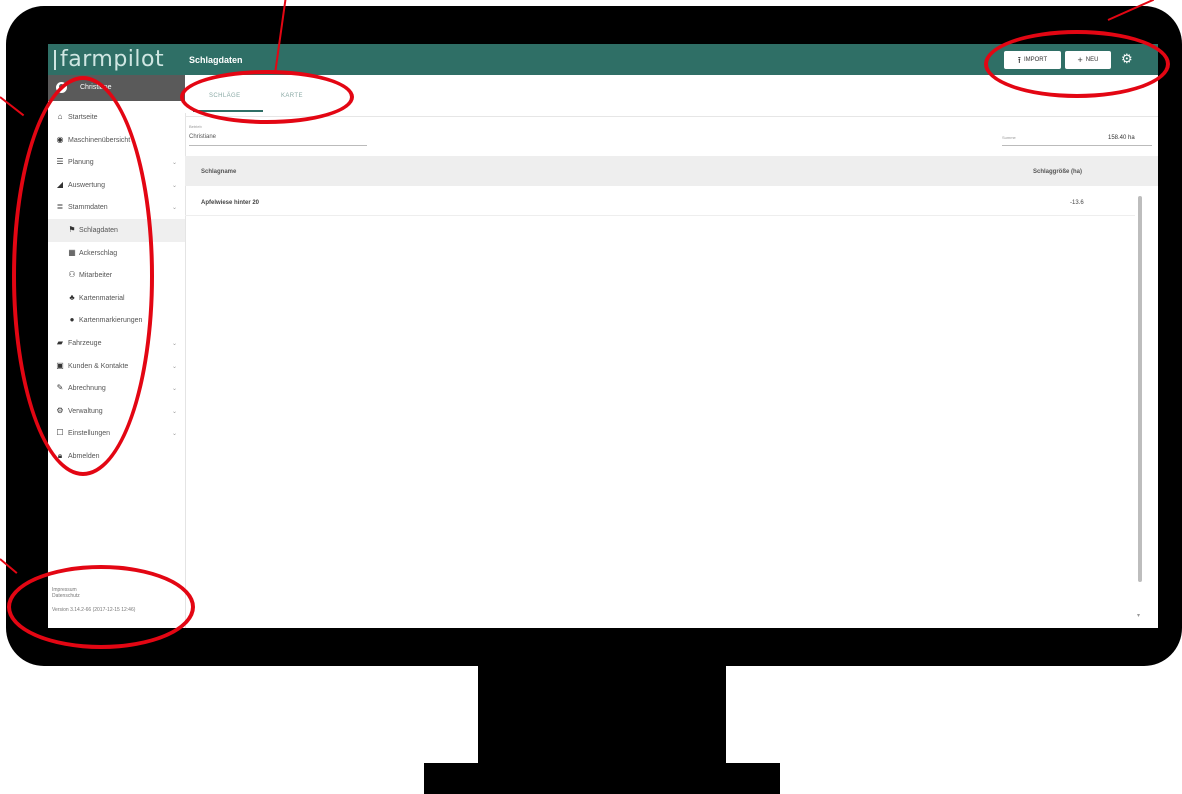 This screenshot has width=1182, height=794. What do you see at coordinates (1077, 203) in the screenshot?
I see `cell-schlaggroesse: -13.6` at bounding box center [1077, 203].